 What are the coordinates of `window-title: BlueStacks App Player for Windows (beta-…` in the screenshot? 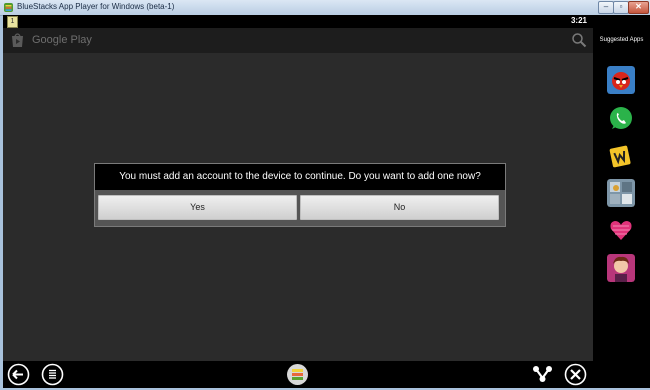 It's located at (96, 6).